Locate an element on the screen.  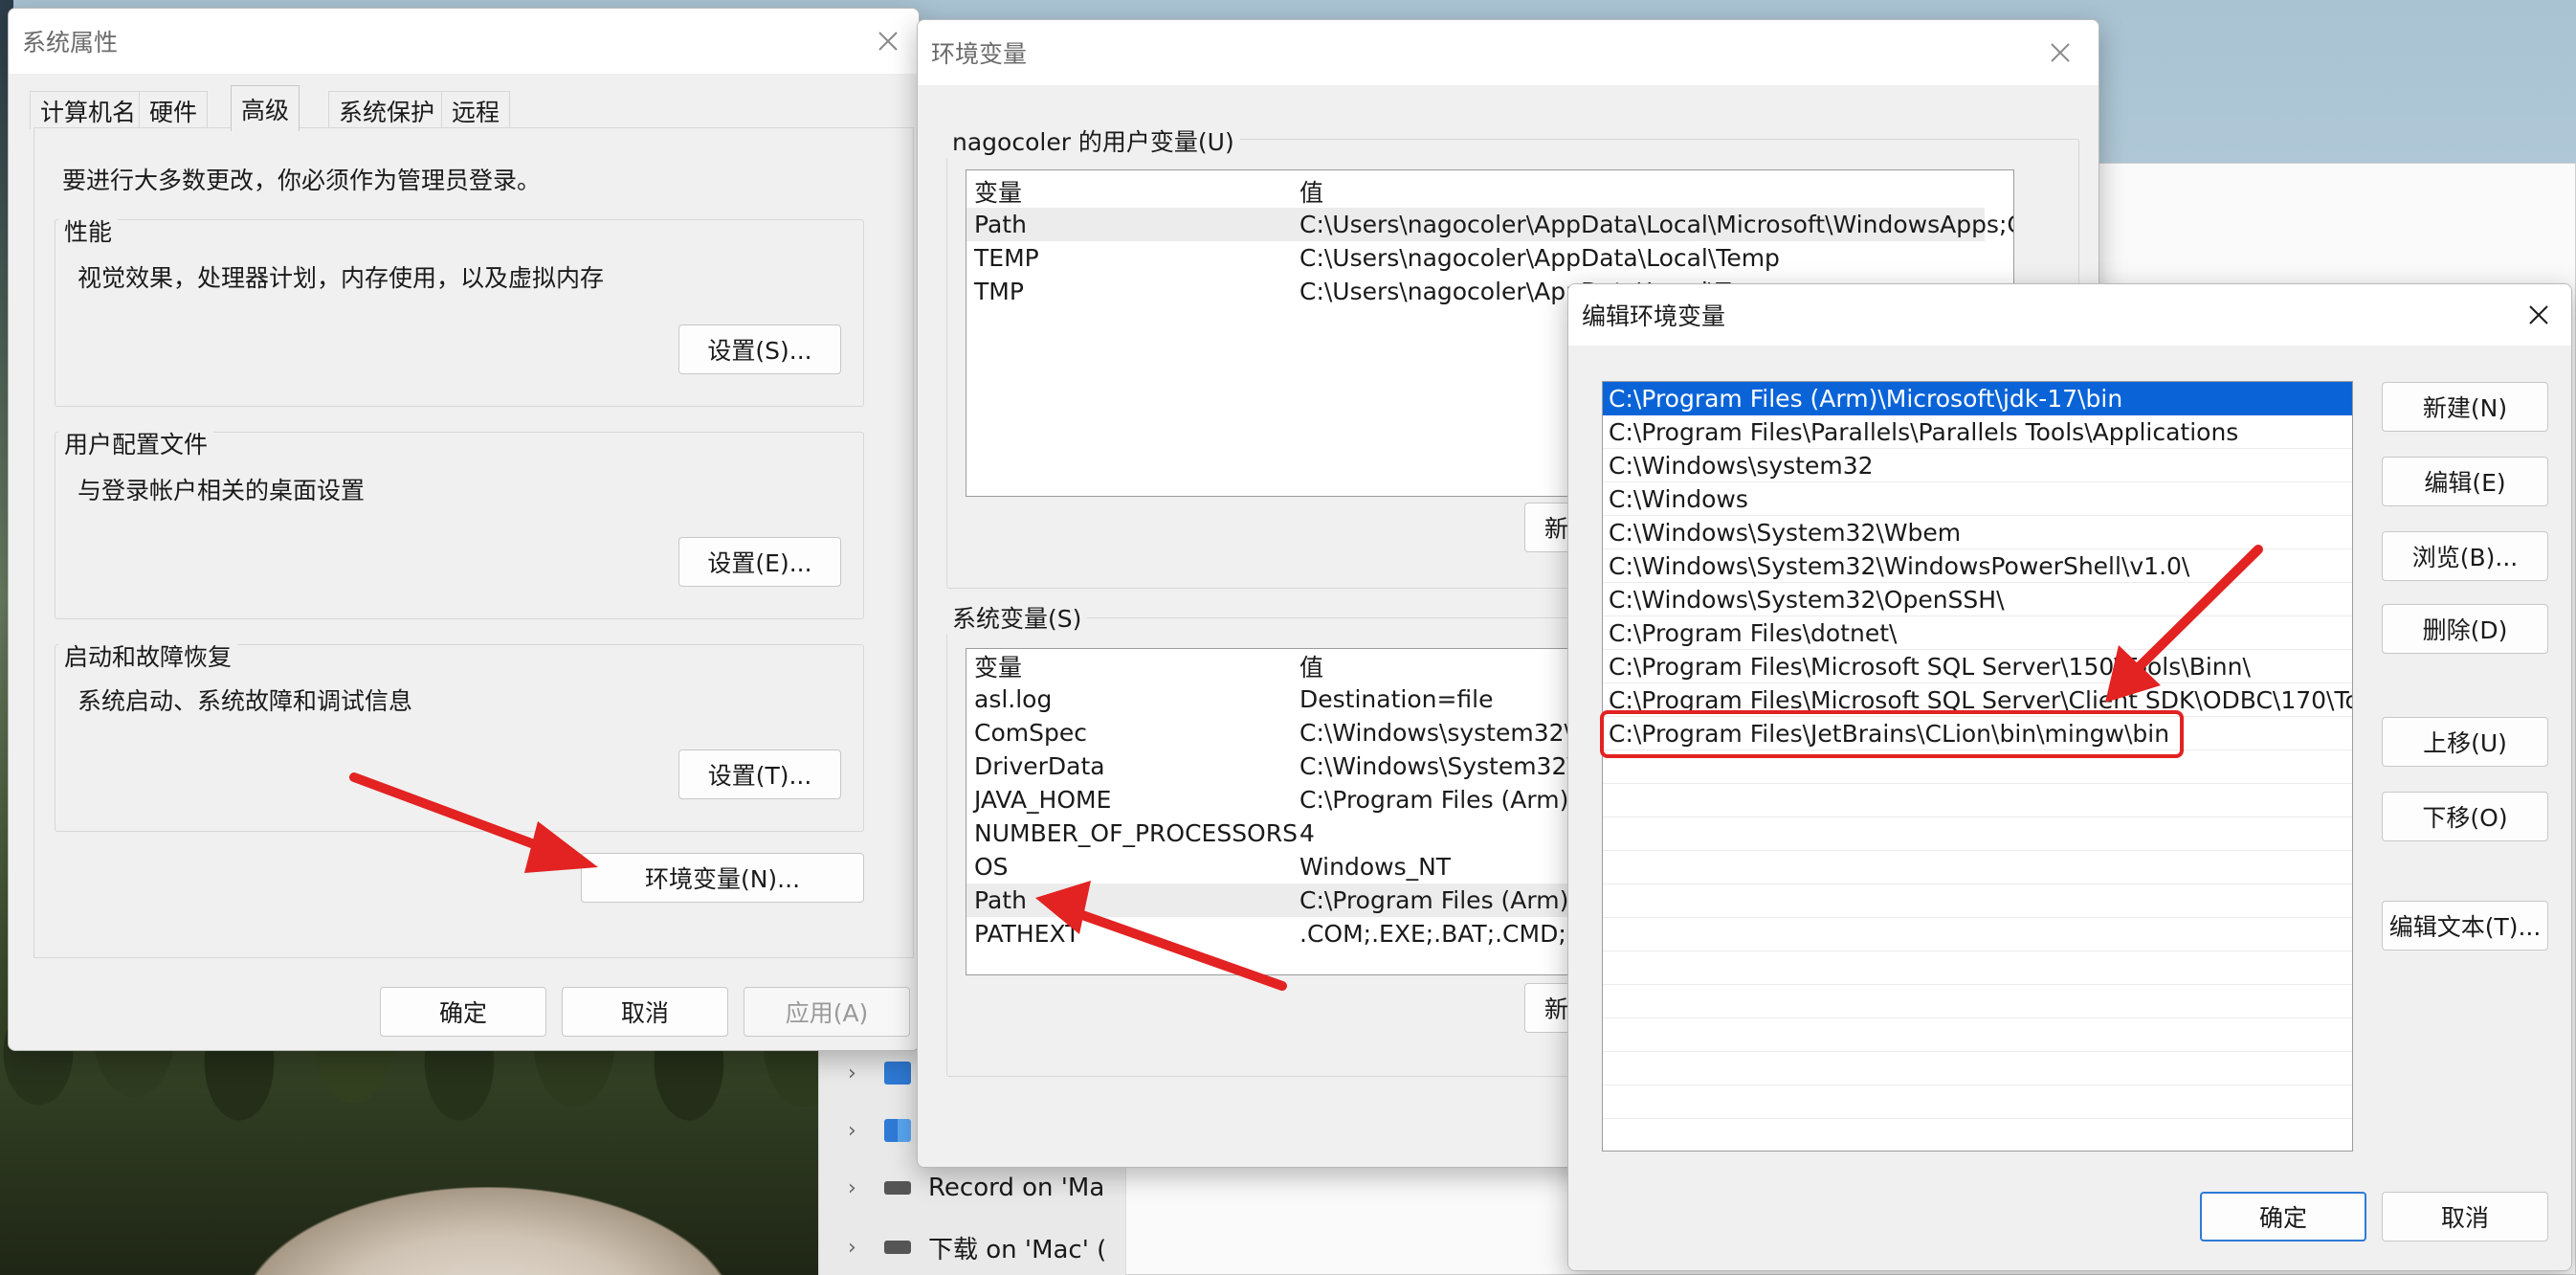
annotation-arrow-clion-entry is located at coordinates (2184, 624).